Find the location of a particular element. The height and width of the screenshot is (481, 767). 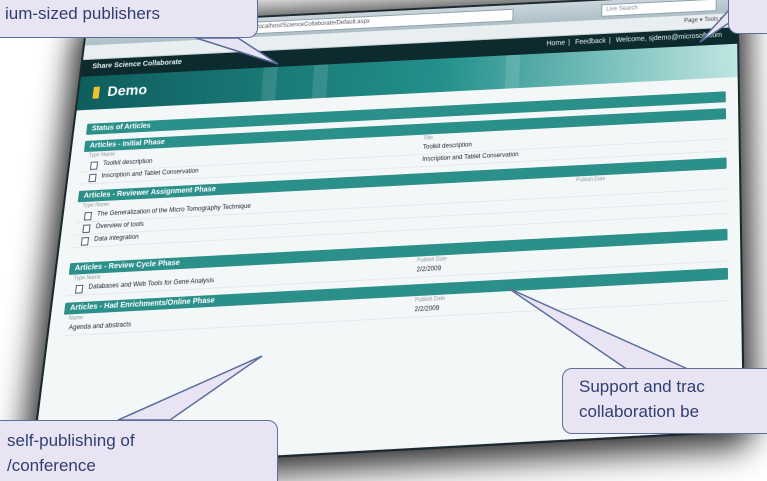

callout-text: self-publishing of is located at coordinates (137, 440).